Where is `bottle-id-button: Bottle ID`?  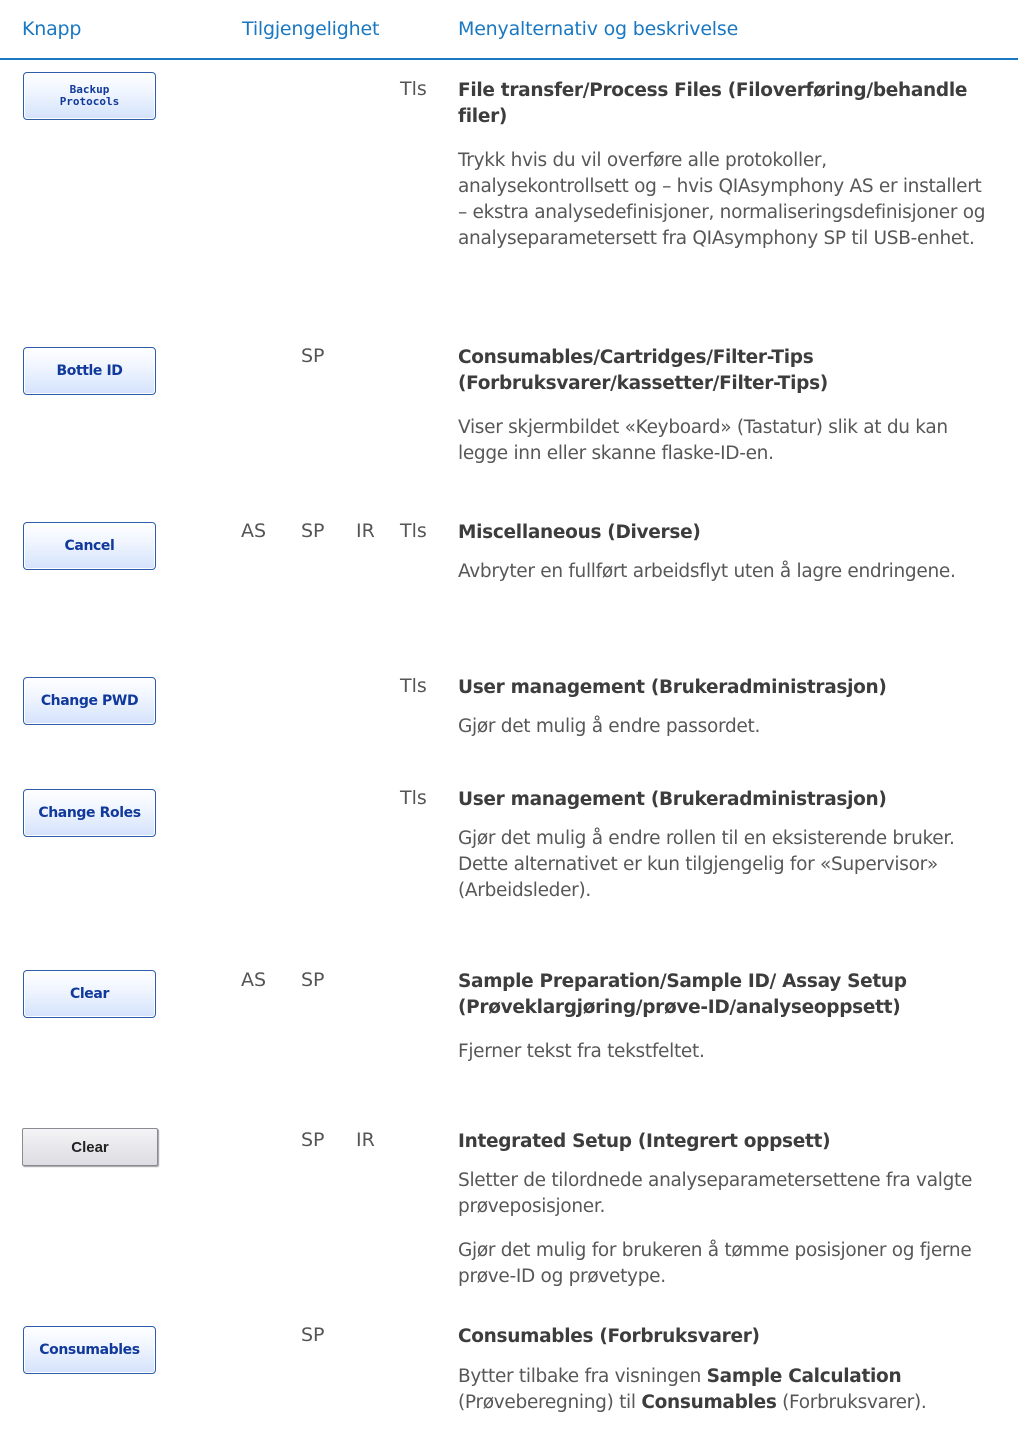
bottle-id-button: Bottle ID is located at coordinates (89, 371).